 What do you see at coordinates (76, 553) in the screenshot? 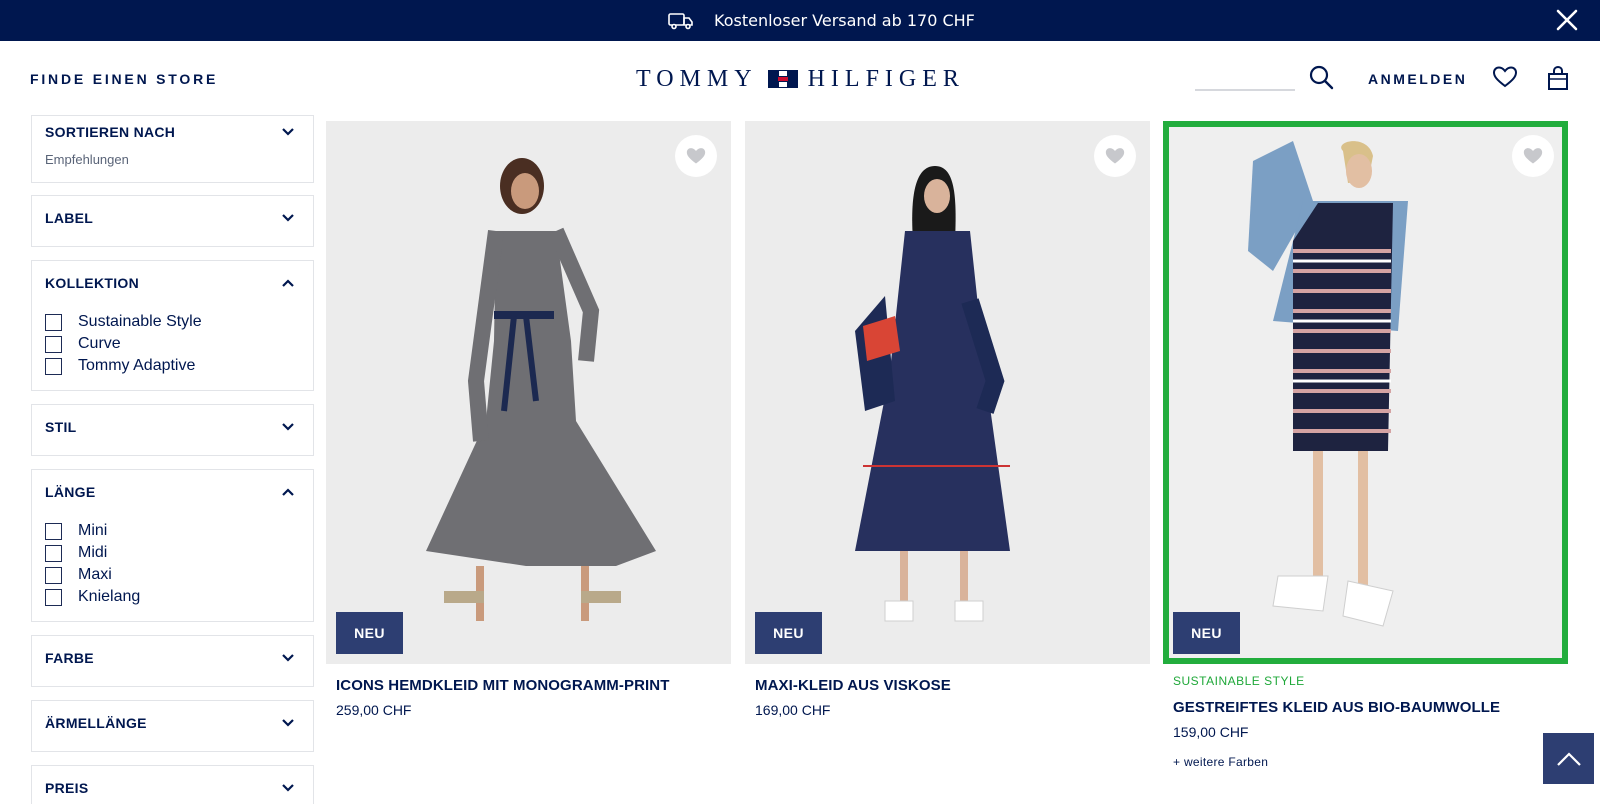
I see `filter-option: Midi` at bounding box center [76, 553].